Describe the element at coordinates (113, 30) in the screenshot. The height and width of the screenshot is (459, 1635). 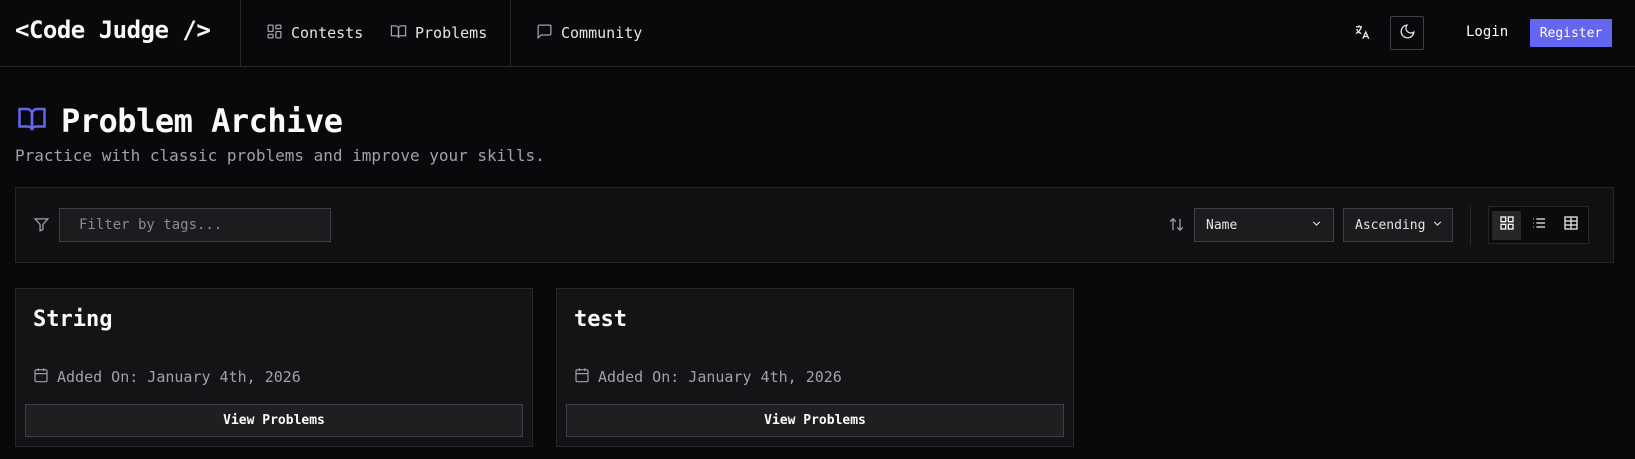
I see `brand-logo: <Code Judge />` at that location.